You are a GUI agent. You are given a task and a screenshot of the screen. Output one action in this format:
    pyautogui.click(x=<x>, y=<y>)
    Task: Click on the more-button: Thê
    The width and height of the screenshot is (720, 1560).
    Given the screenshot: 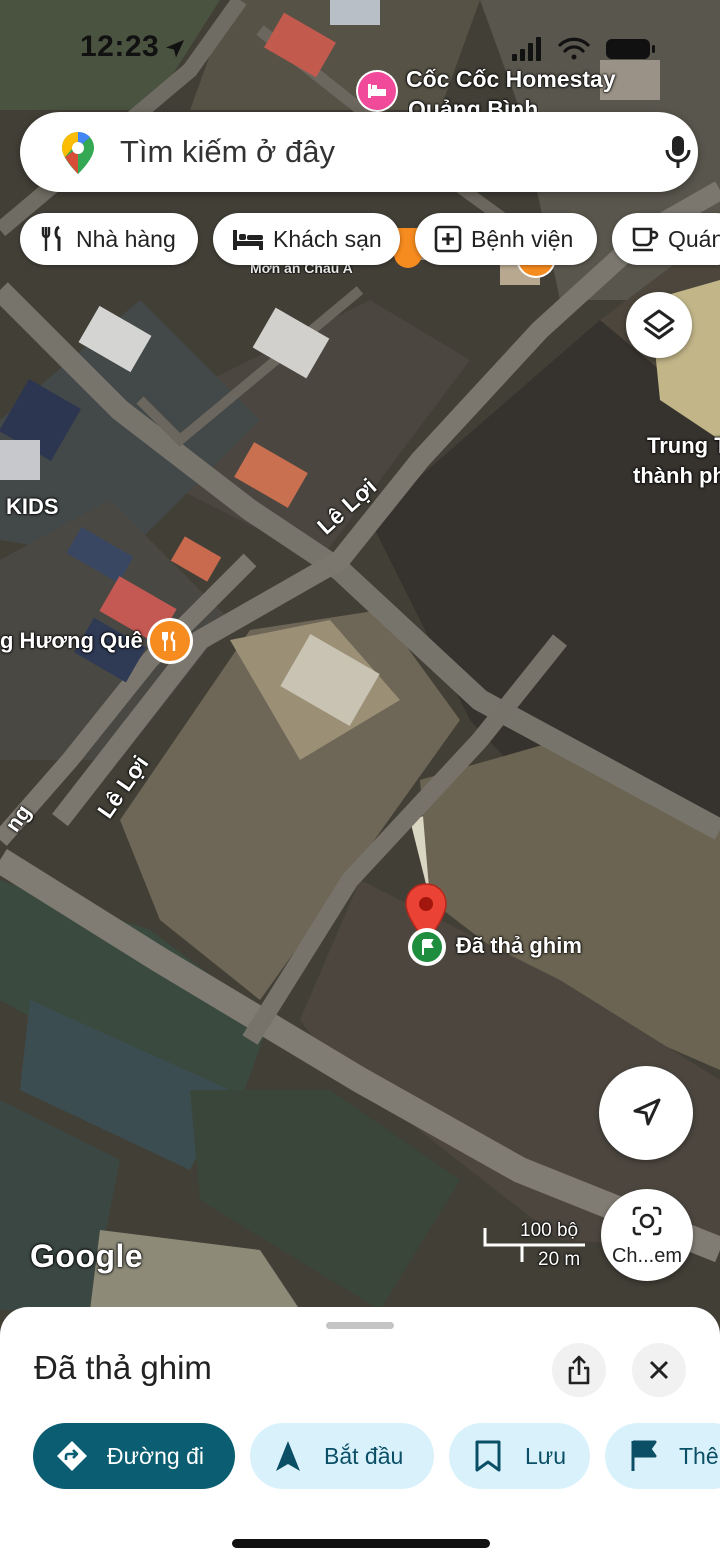 What is the action you would take?
    pyautogui.click(x=662, y=1456)
    